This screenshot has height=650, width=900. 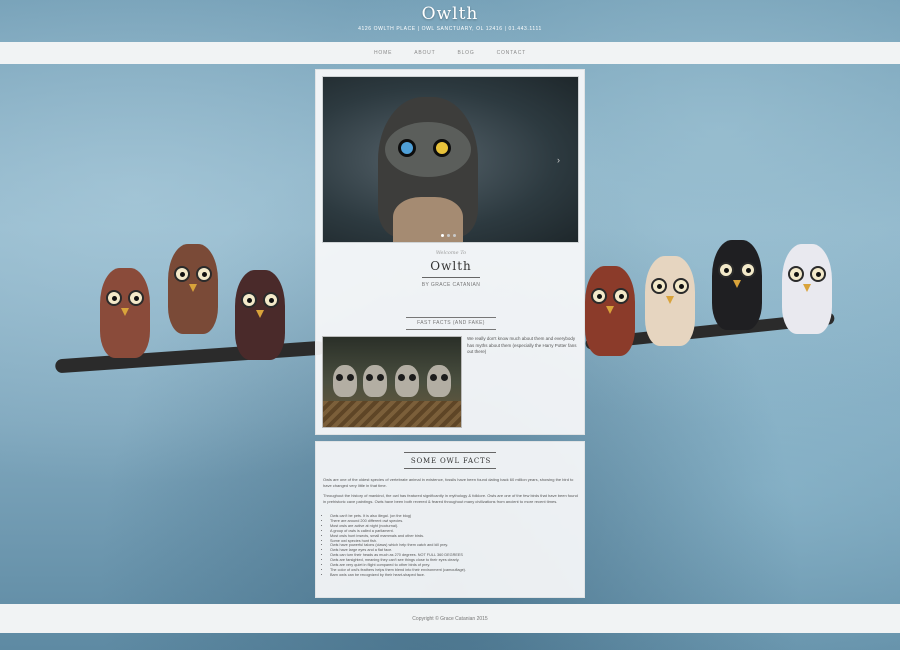 What do you see at coordinates (392, 382) in the screenshot?
I see `owlets-photo` at bounding box center [392, 382].